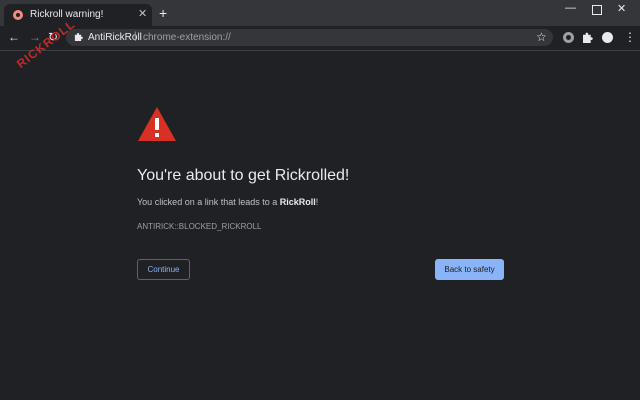 Image resolution: width=640 pixels, height=400 pixels. Describe the element at coordinates (18, 15) in the screenshot. I see `rickroll-shield-icon` at that location.